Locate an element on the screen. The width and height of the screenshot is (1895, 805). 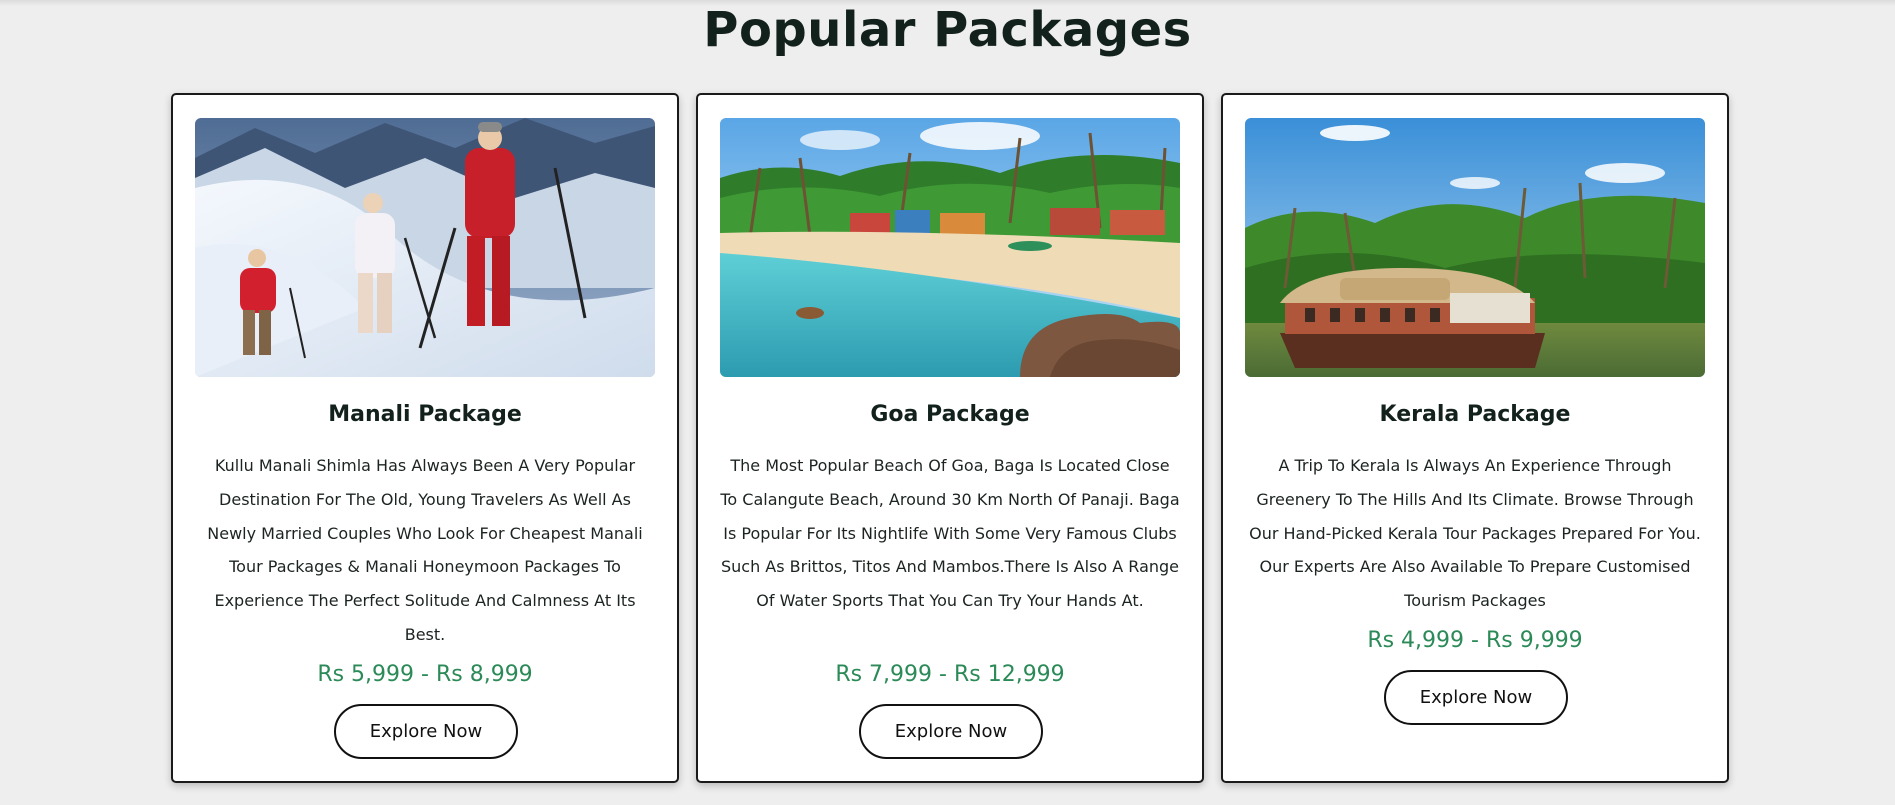
package-price: Rs 4,999 - Rs 9,999 is located at coordinates (1475, 640).